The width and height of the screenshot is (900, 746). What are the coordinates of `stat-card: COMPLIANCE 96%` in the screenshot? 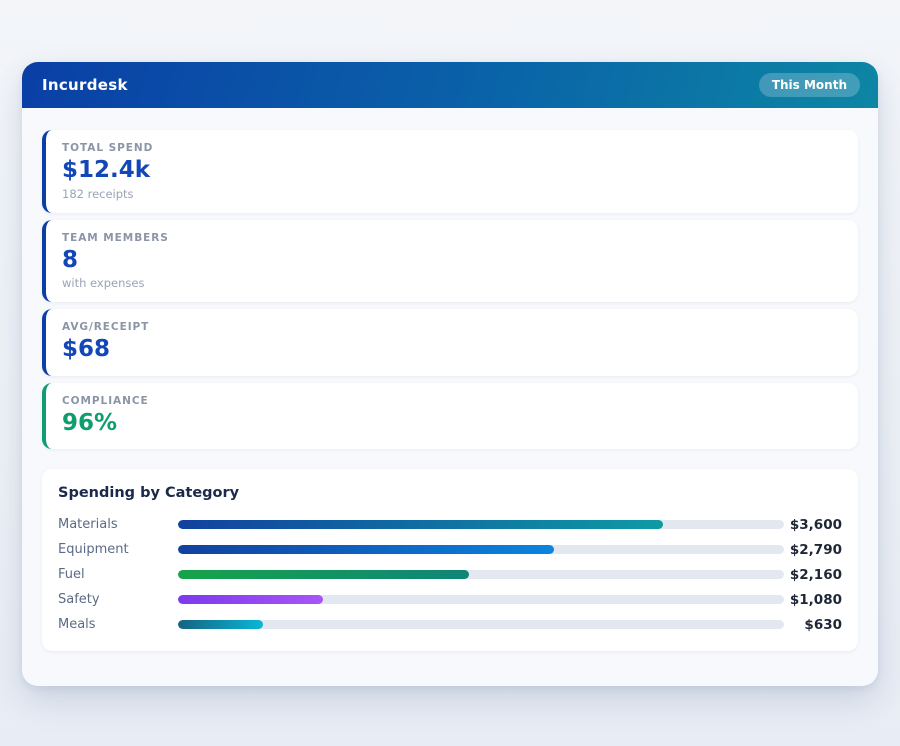 It's located at (450, 416).